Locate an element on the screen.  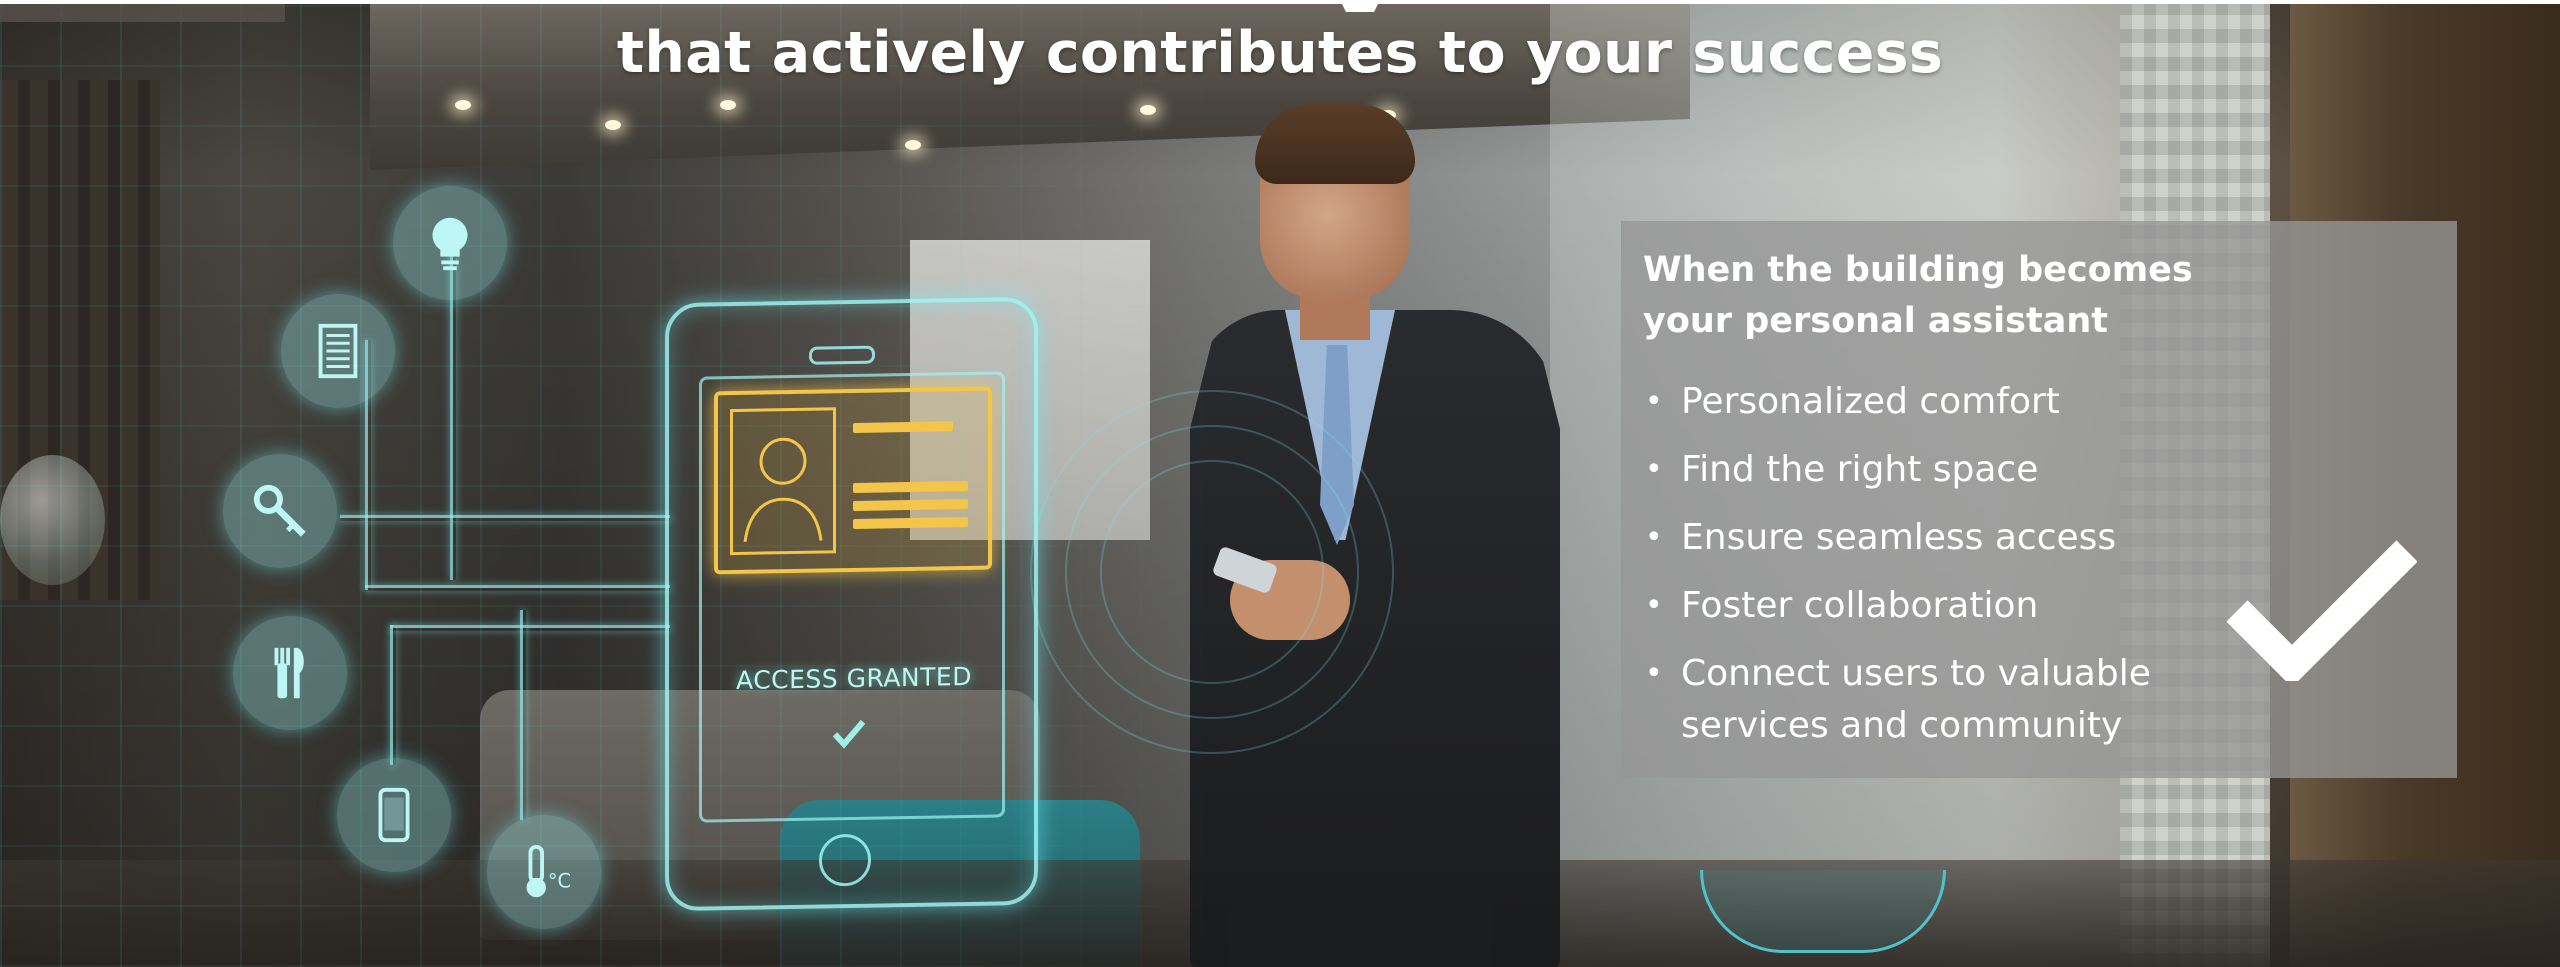
legs is located at coordinates (1360, 928).